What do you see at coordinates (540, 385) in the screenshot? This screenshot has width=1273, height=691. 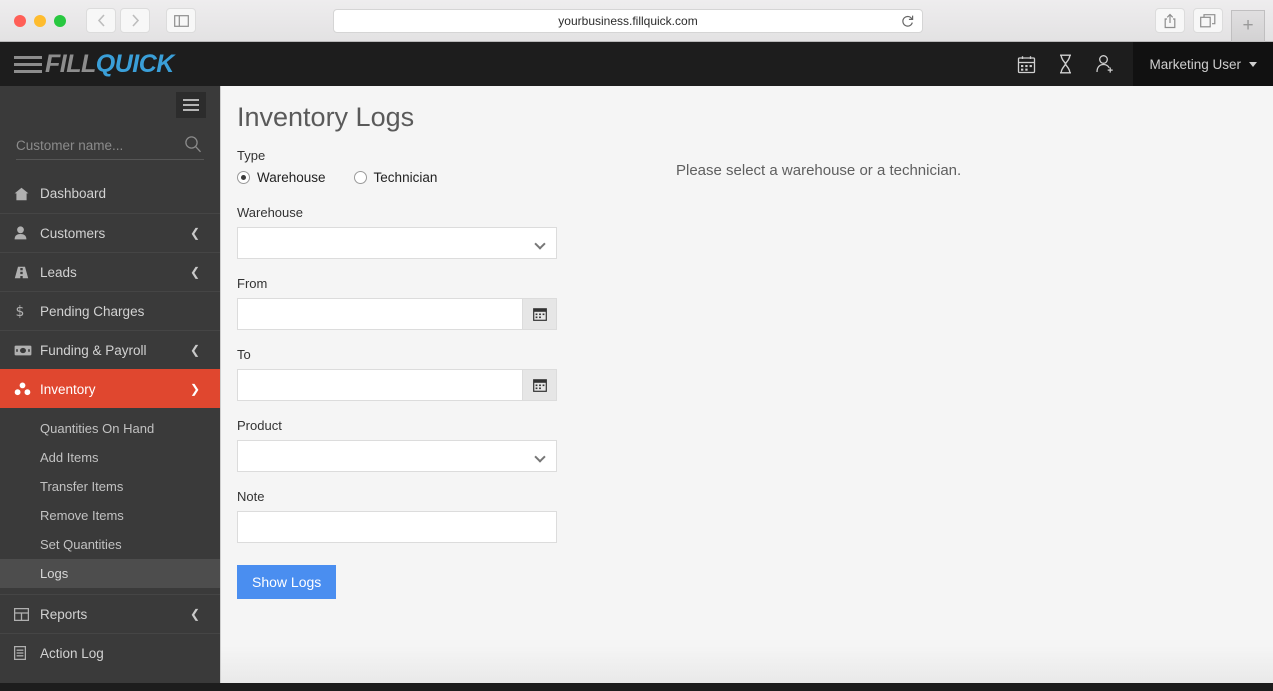 I see `to-calendar-button` at bounding box center [540, 385].